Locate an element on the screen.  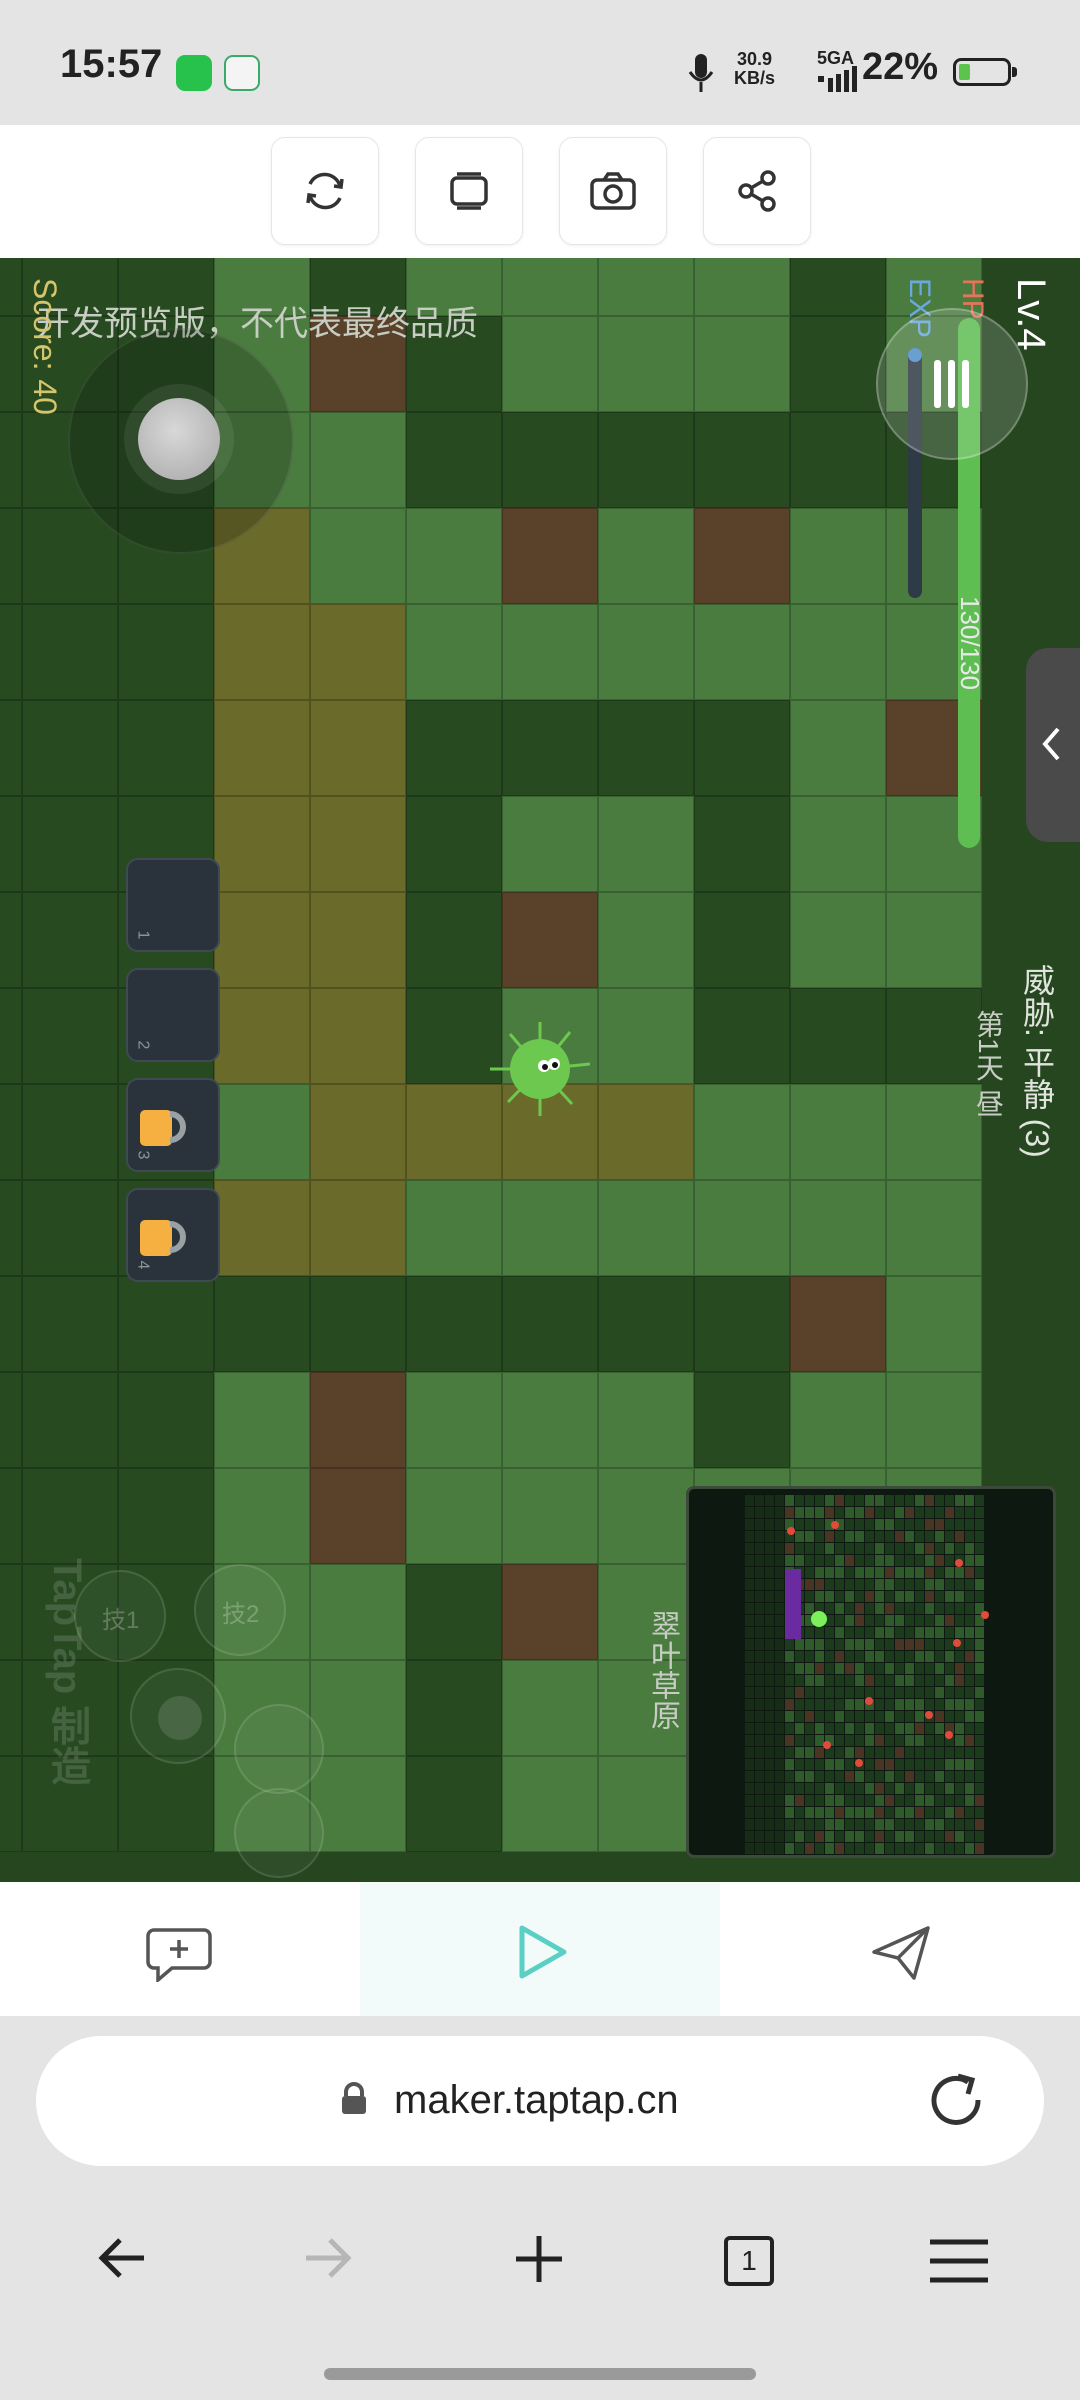
game-menu-button is located at coordinates (952, 384).